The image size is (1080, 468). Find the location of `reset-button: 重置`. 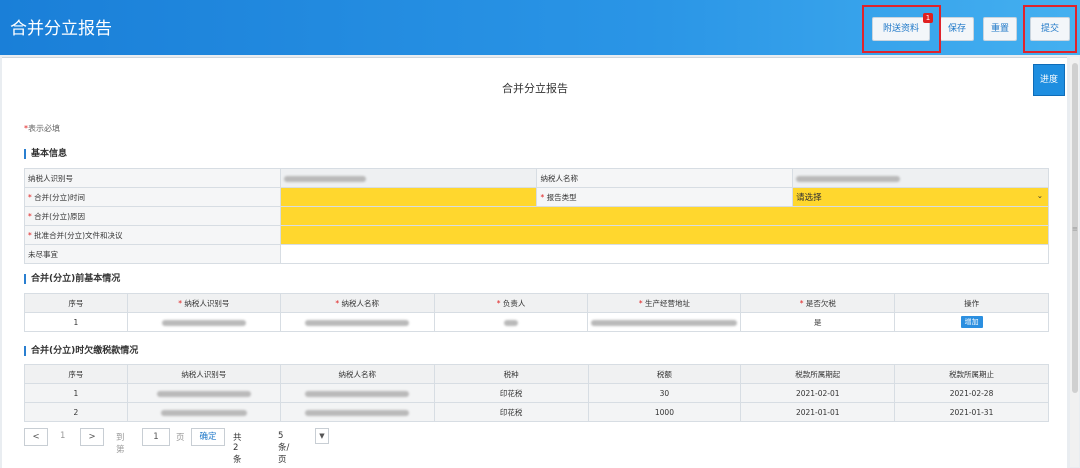

reset-button: 重置 is located at coordinates (1000, 29).